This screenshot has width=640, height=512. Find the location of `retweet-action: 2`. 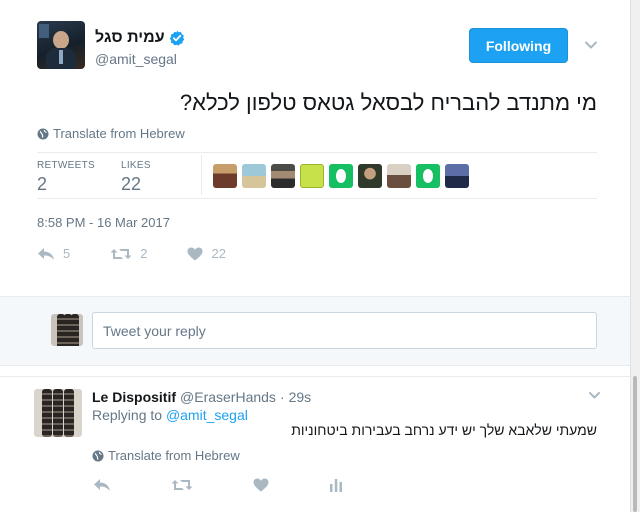

retweet-action: 2 is located at coordinates (128, 253).